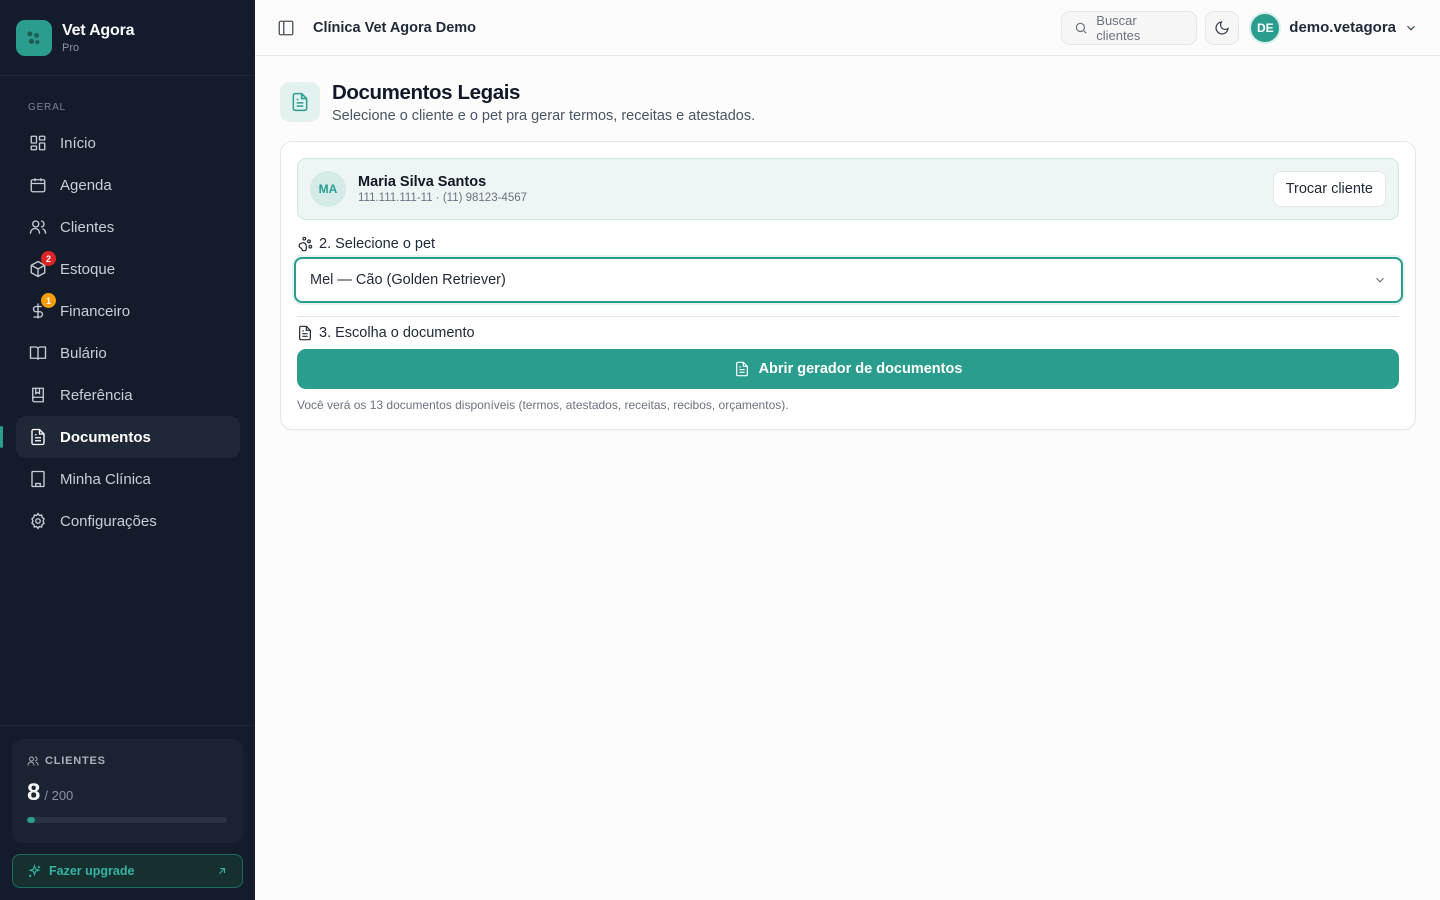 Image resolution: width=1440 pixels, height=900 pixels. I want to click on sidebar-item-clientes: Clientes, so click(128, 227).